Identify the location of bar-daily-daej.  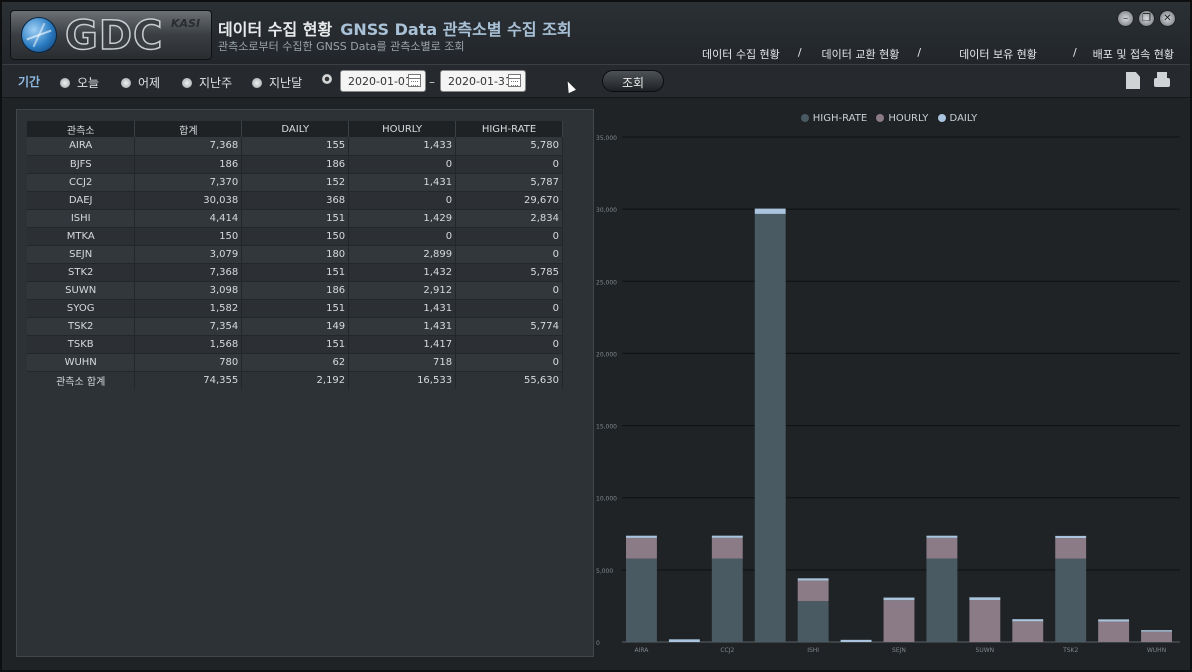
(770, 211).